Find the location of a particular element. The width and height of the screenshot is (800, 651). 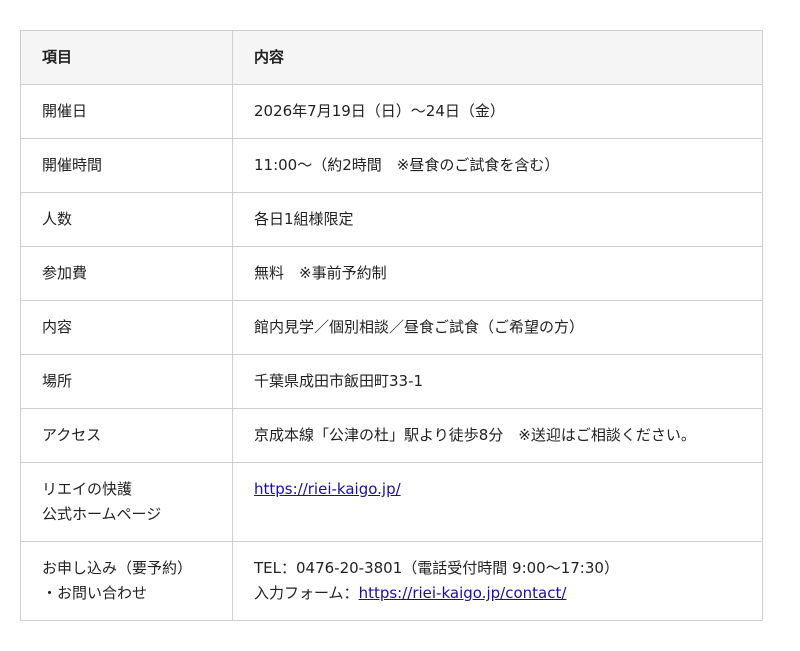

row-label-line: ・お問い合わせ is located at coordinates (95, 593).